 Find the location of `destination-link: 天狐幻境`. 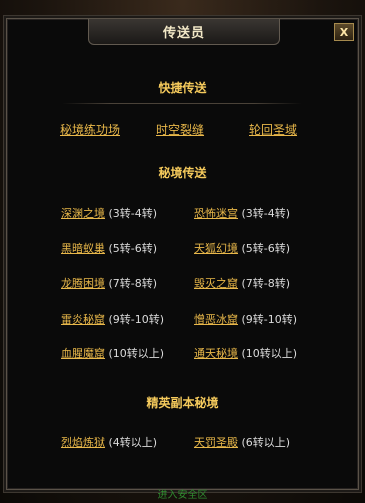

destination-link: 天狐幻境 is located at coordinates (216, 248).